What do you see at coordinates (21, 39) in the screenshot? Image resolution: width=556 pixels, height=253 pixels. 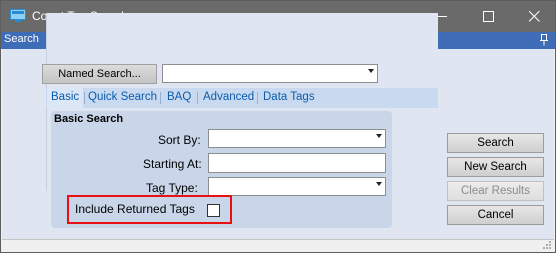 I see `search-header-label: Search` at bounding box center [21, 39].